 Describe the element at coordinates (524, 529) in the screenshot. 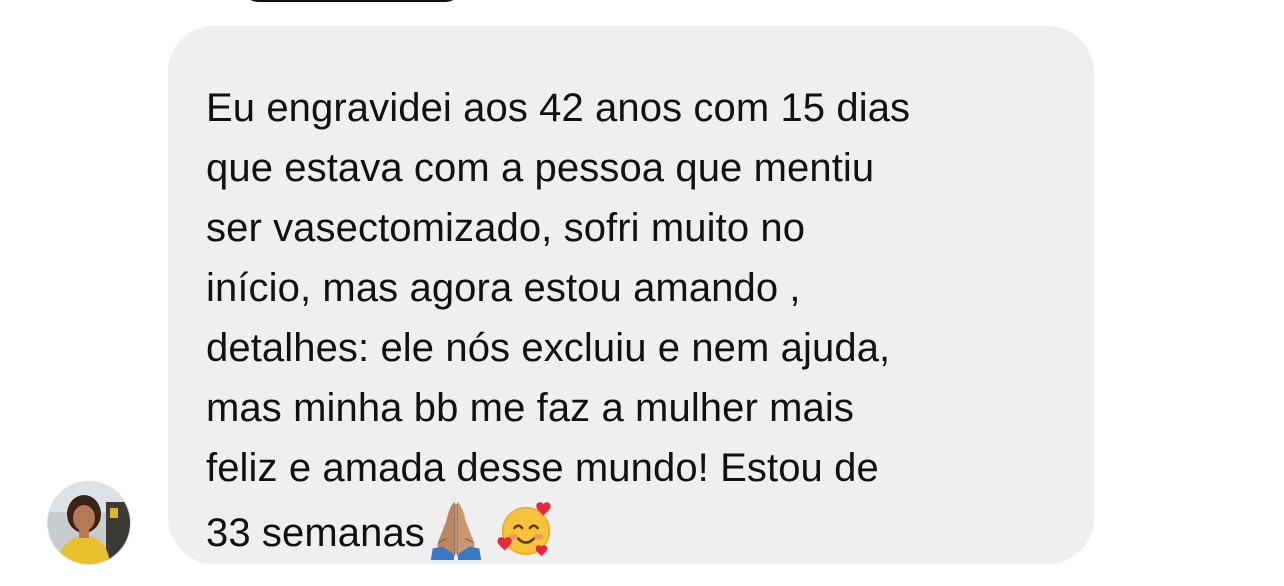

I see `smiling-face-with-hearts-icon` at that location.